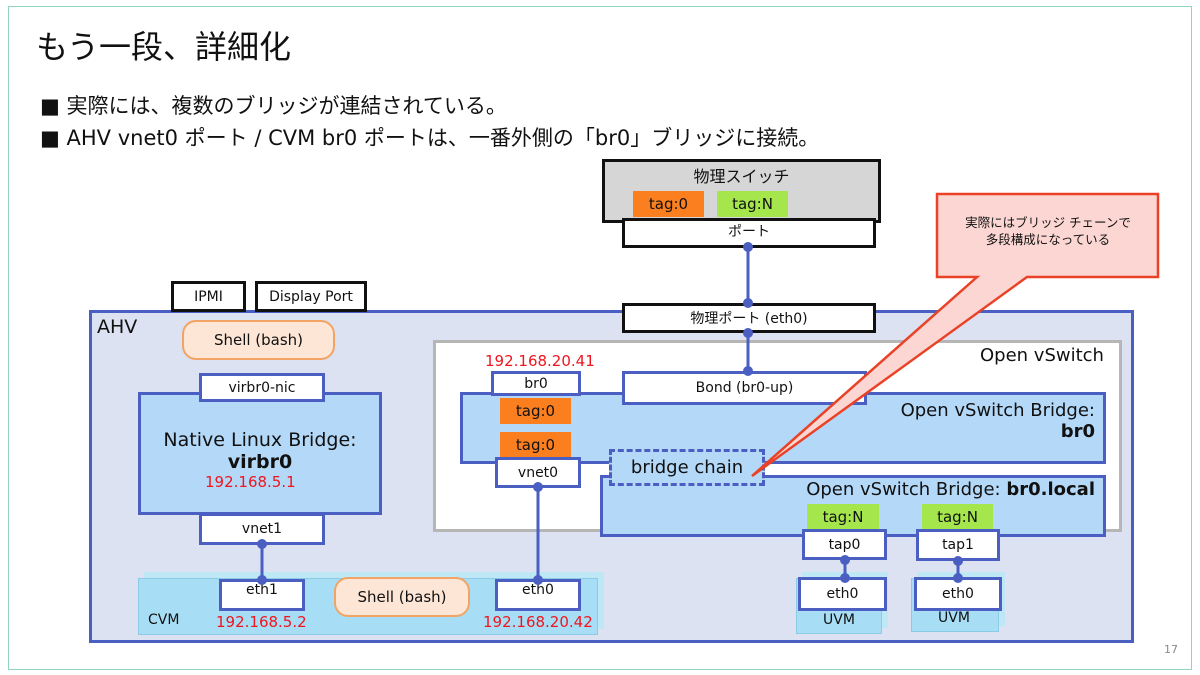 The image size is (1200, 675). I want to click on callout-text: 実際にはブリッジ チェーンで 多段構成になっている, so click(1048, 231).